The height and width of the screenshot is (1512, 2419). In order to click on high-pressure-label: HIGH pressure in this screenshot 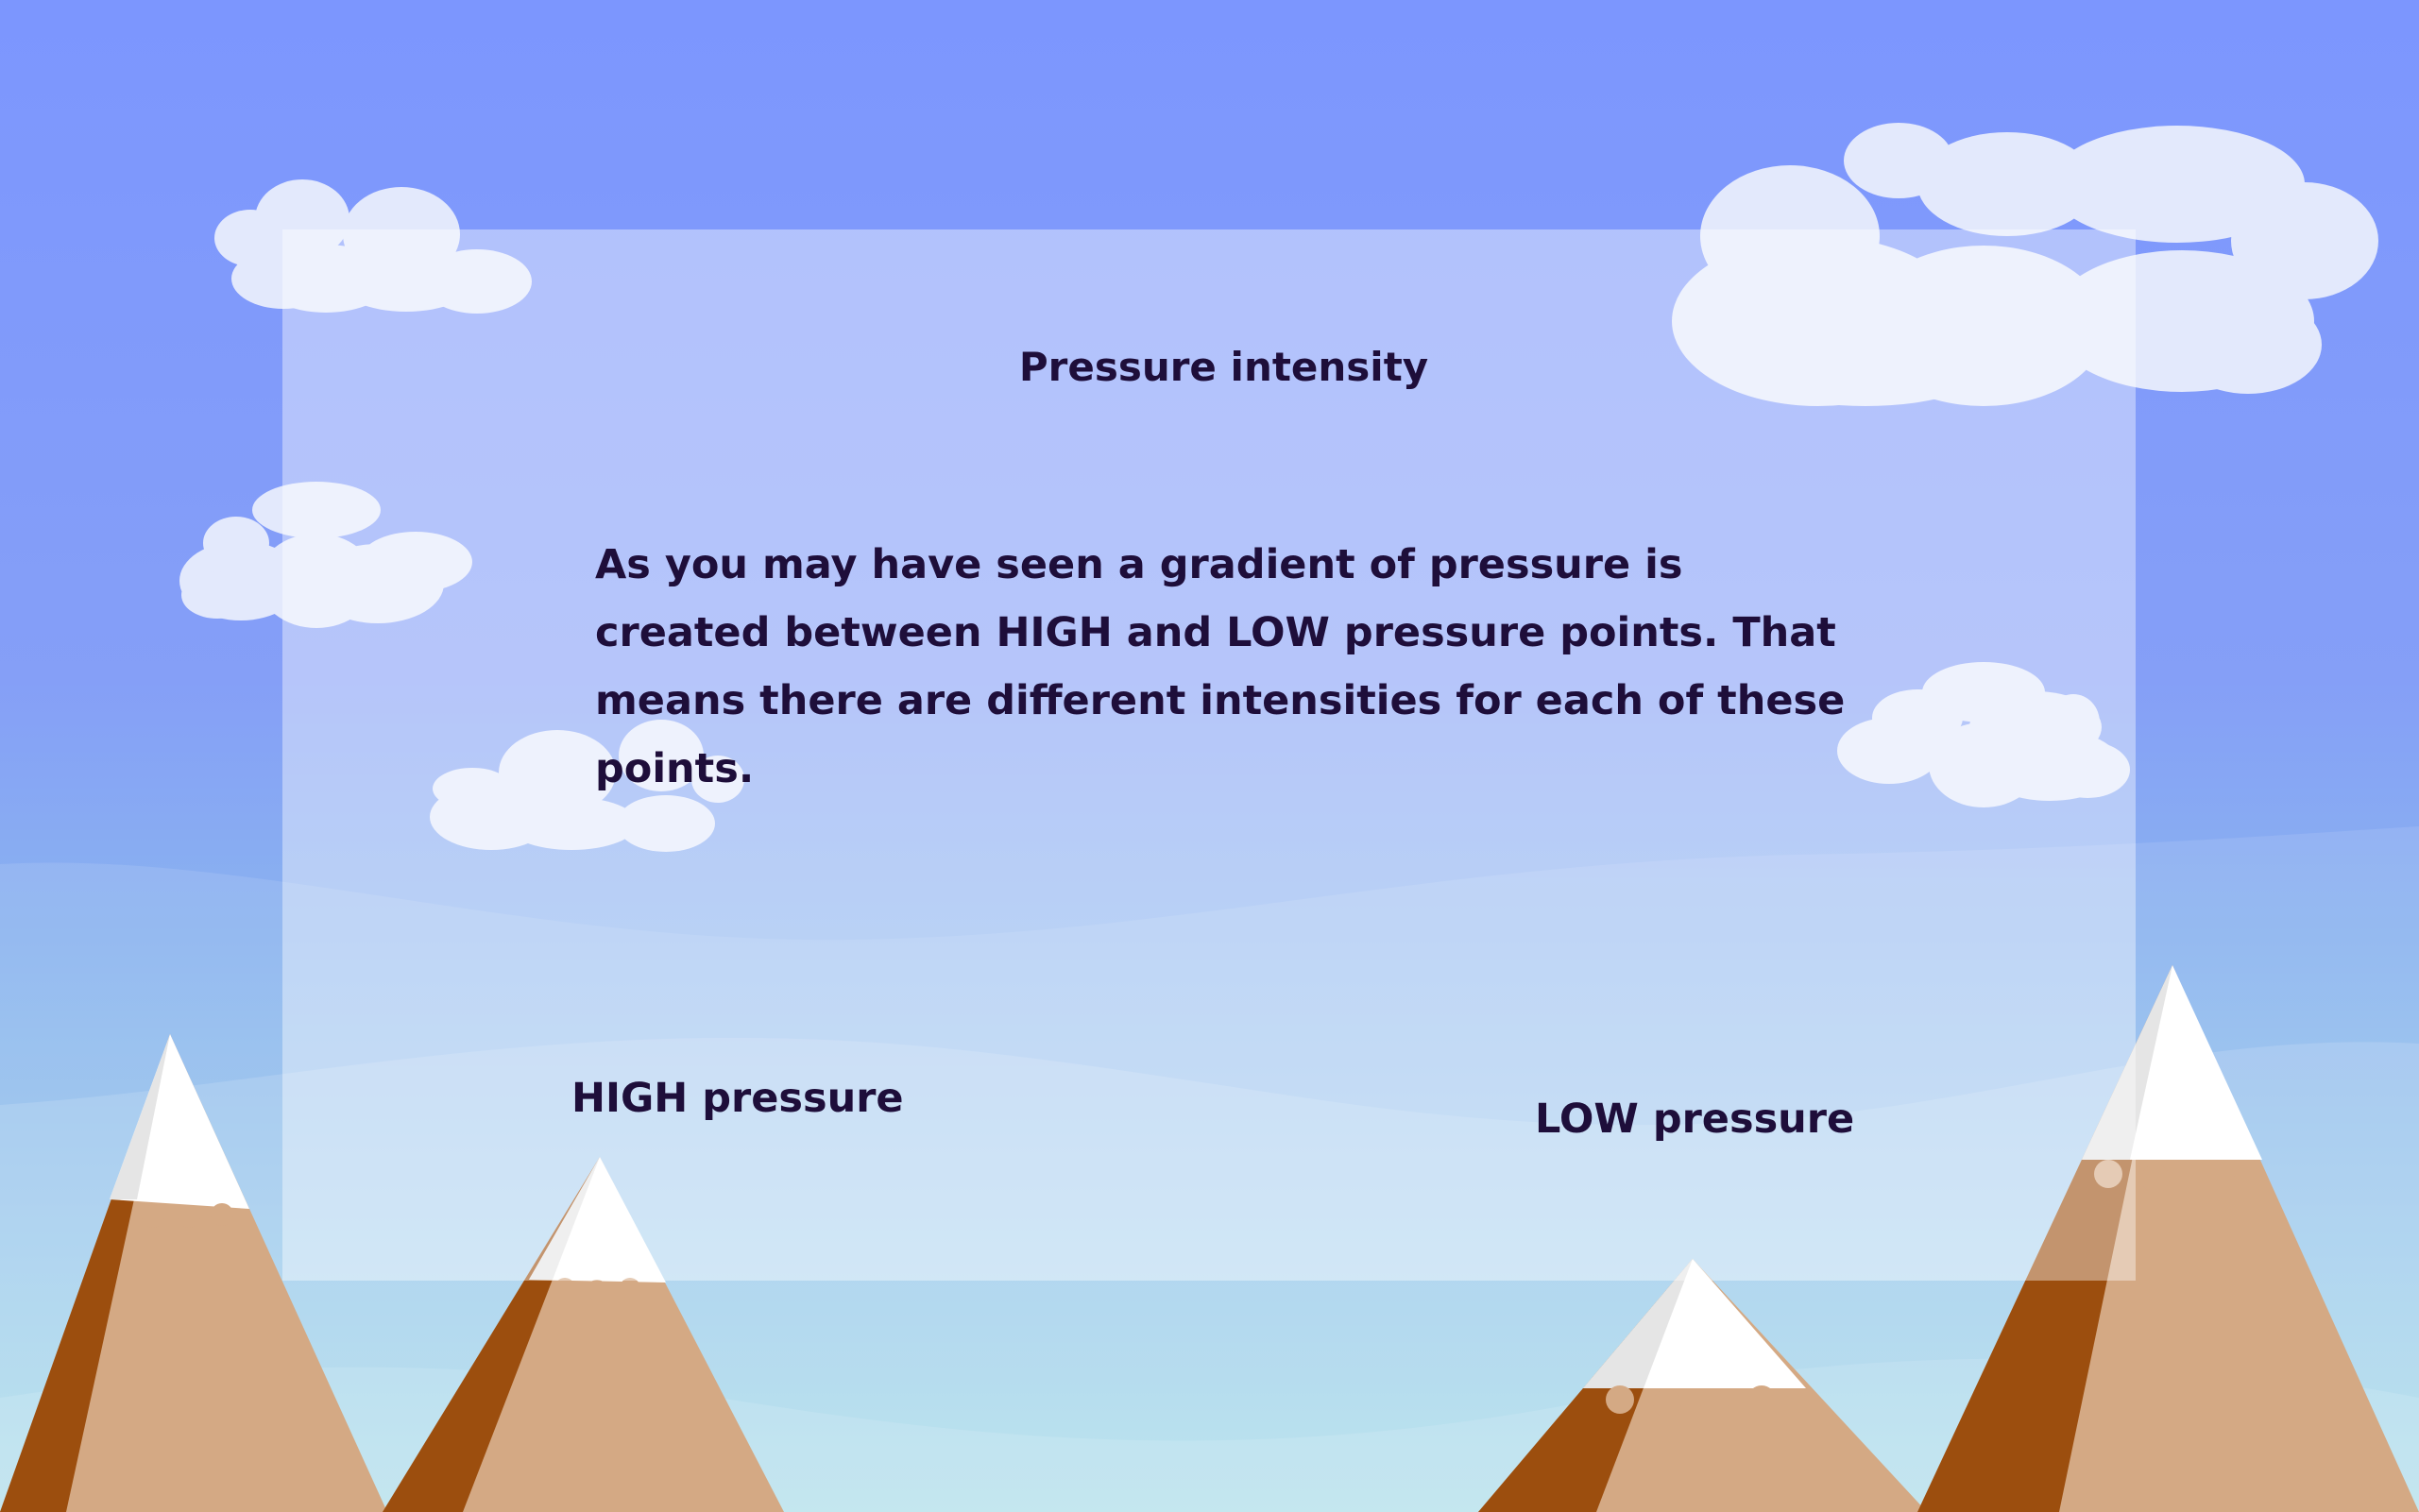, I will do `click(737, 1098)`.